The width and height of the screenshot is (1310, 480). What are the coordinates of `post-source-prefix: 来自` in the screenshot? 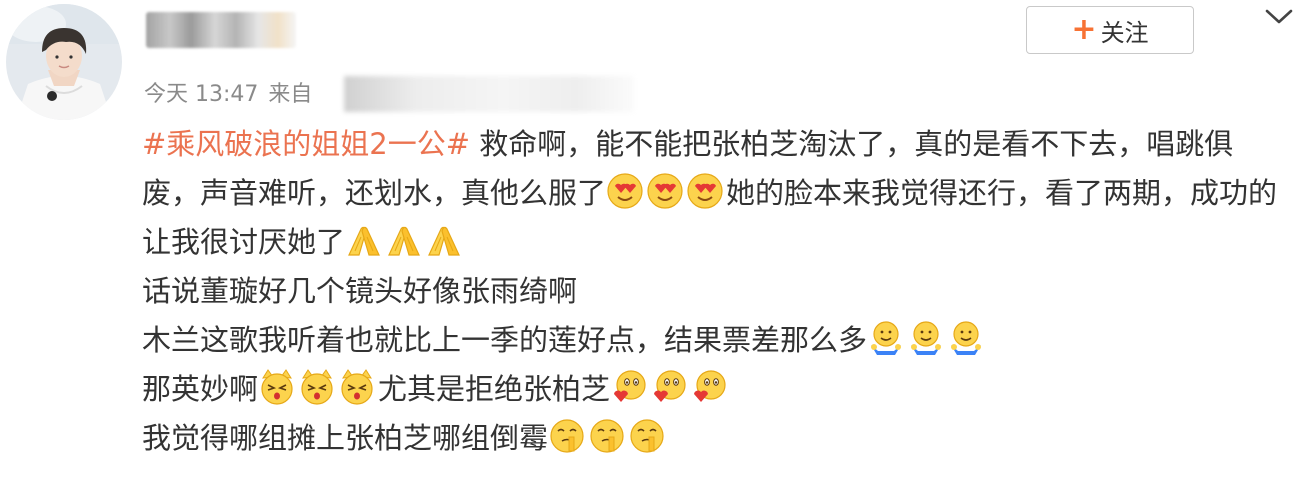 It's located at (290, 94).